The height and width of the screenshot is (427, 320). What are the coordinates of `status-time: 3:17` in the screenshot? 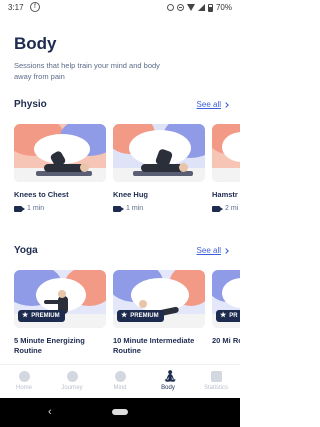 It's located at (16, 7).